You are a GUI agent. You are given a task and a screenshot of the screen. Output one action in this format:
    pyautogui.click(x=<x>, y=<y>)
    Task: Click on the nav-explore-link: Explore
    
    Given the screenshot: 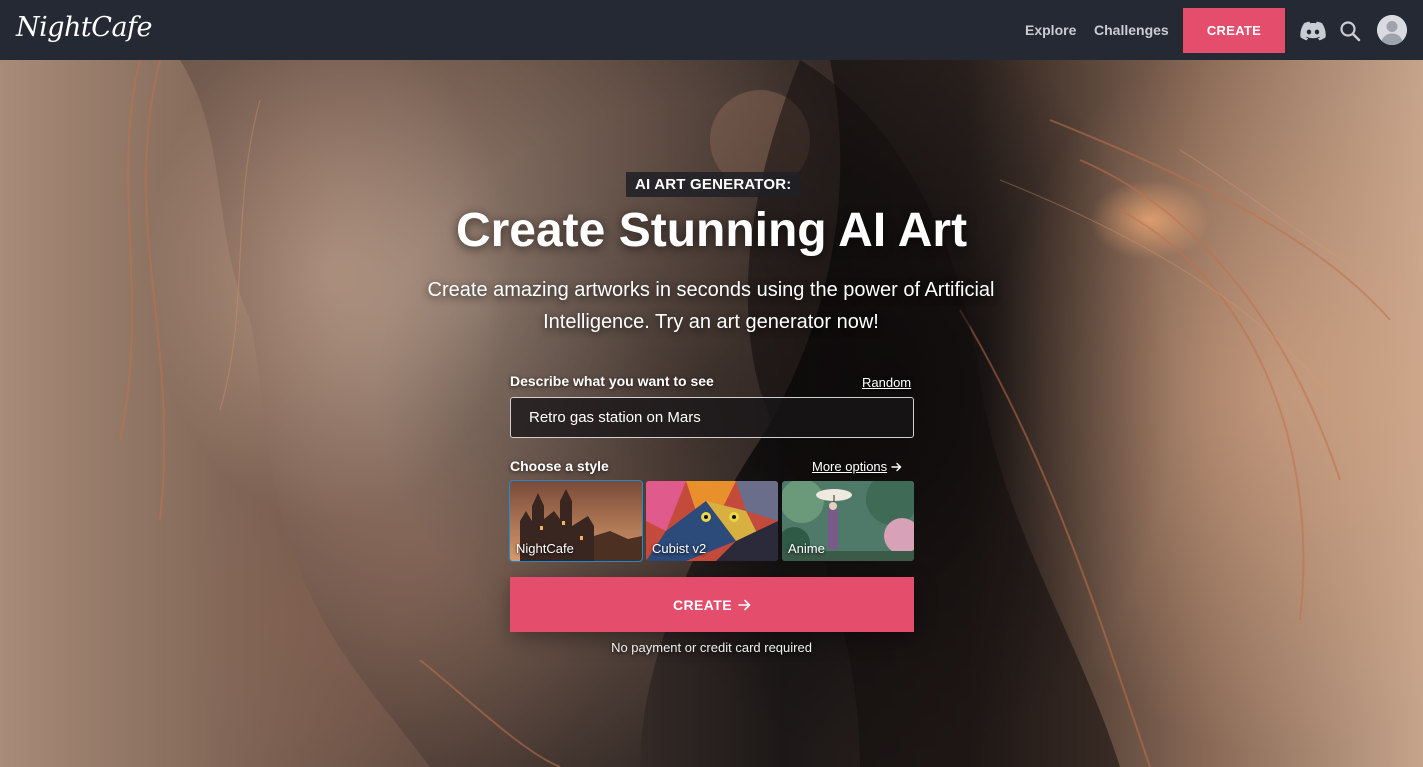 What is the action you would take?
    pyautogui.click(x=1050, y=30)
    